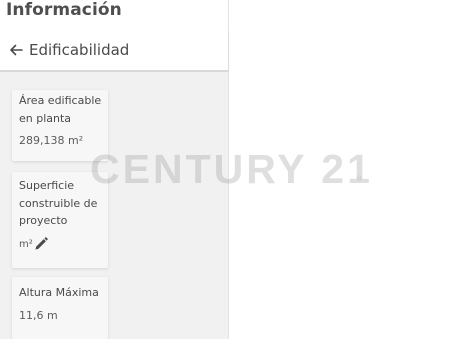 This screenshot has height=339, width=451. Describe the element at coordinates (26, 244) in the screenshot. I see `card-value: m²` at that location.